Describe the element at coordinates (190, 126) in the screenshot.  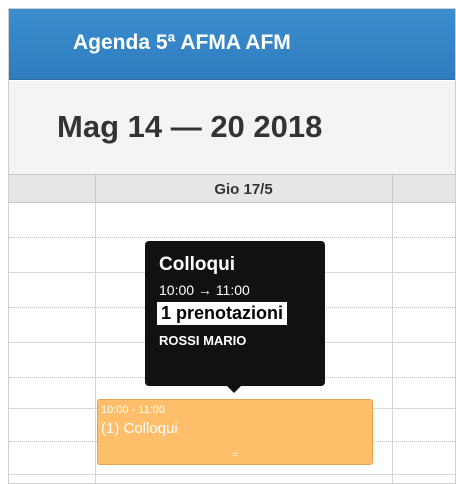
I see `week-range-title: Mag 14 — 20 2018` at that location.